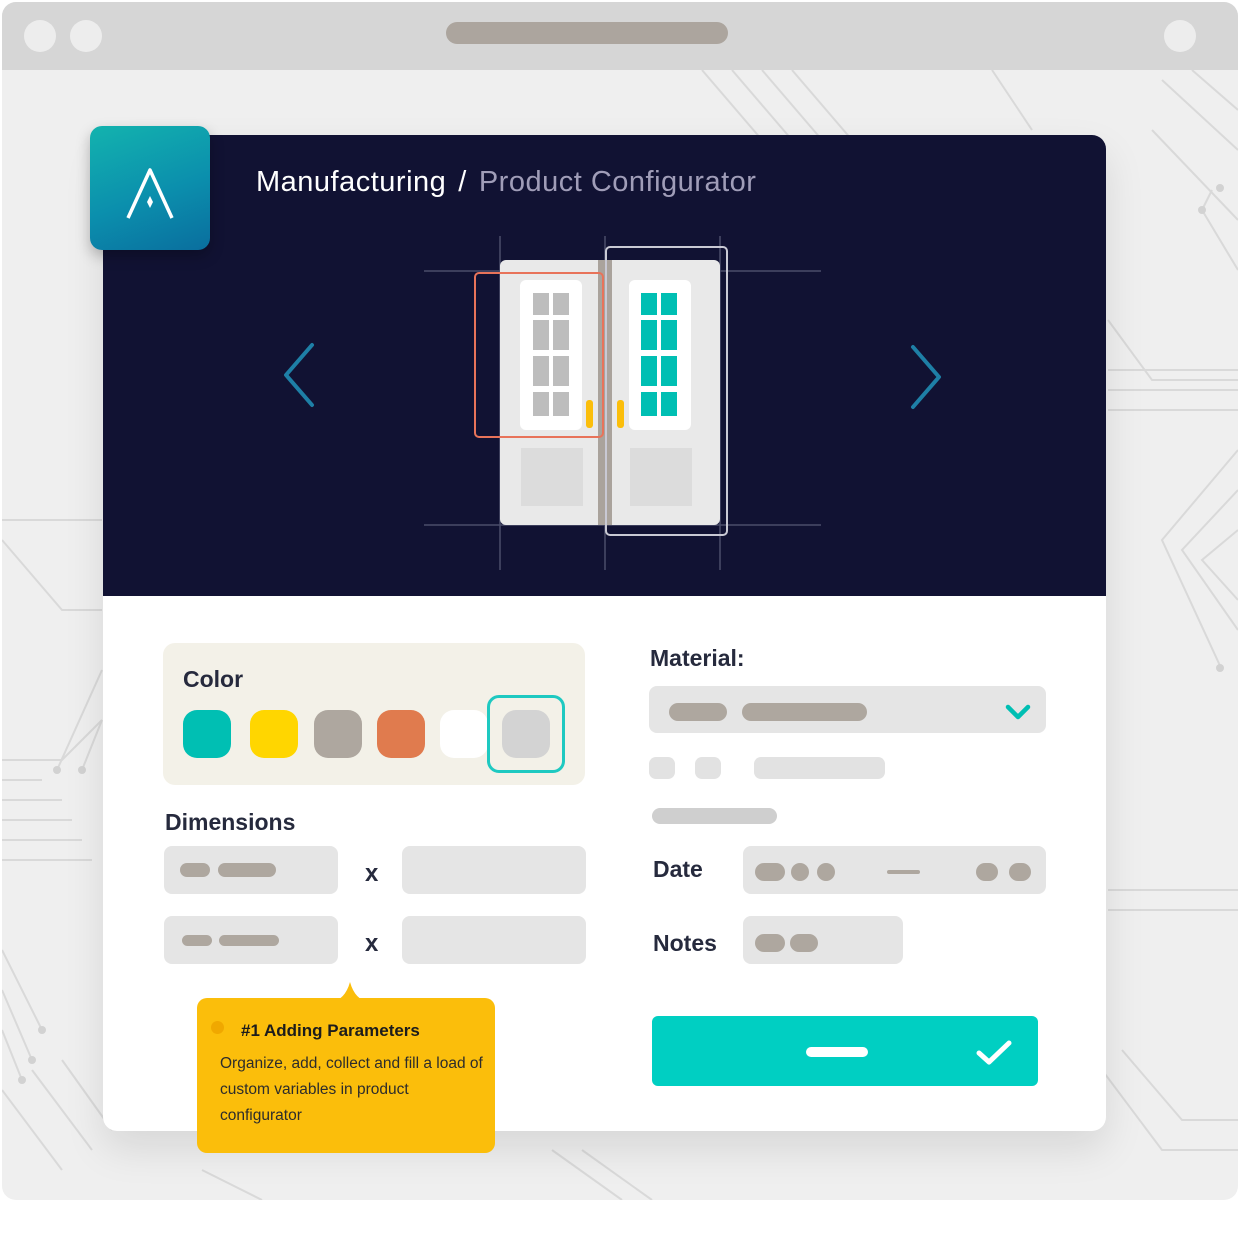 Image resolution: width=1241 pixels, height=1245 pixels. I want to click on date-label: Date, so click(678, 869).